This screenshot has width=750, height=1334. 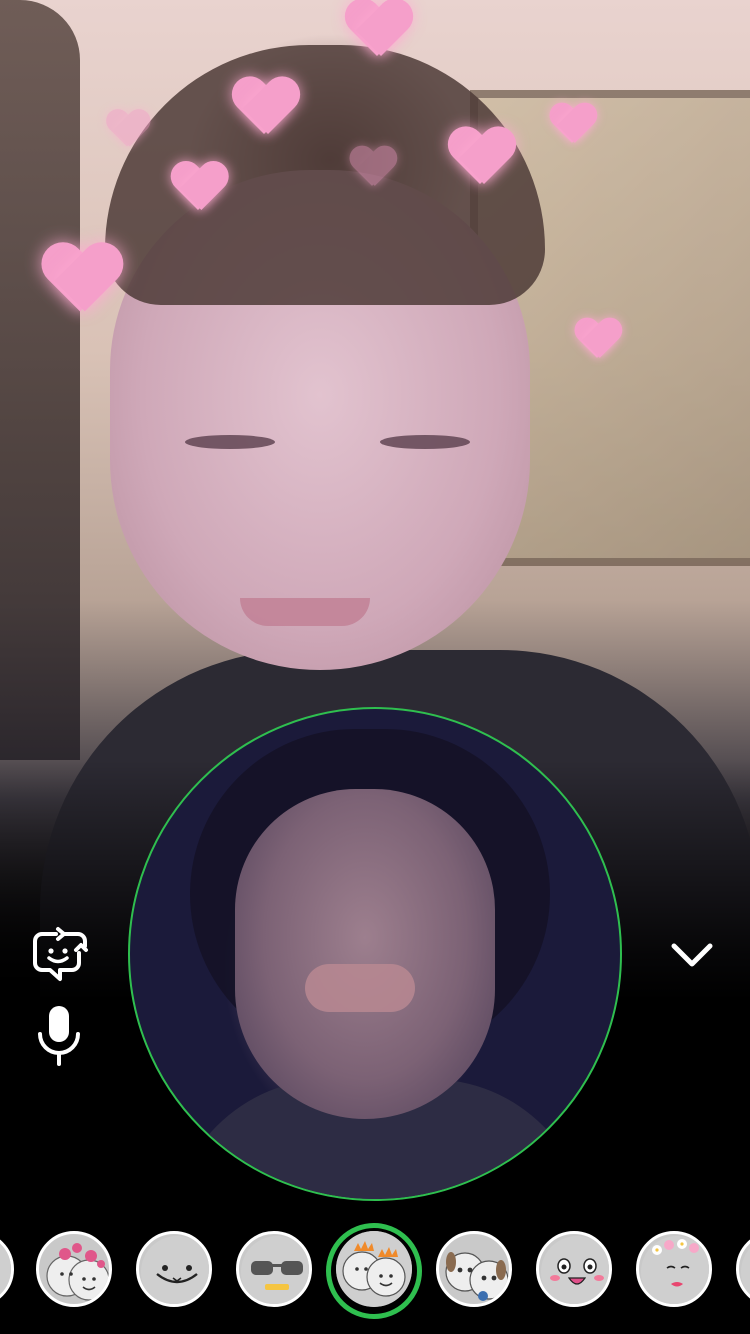 I want to click on local-person-face, so click(x=365, y=954).